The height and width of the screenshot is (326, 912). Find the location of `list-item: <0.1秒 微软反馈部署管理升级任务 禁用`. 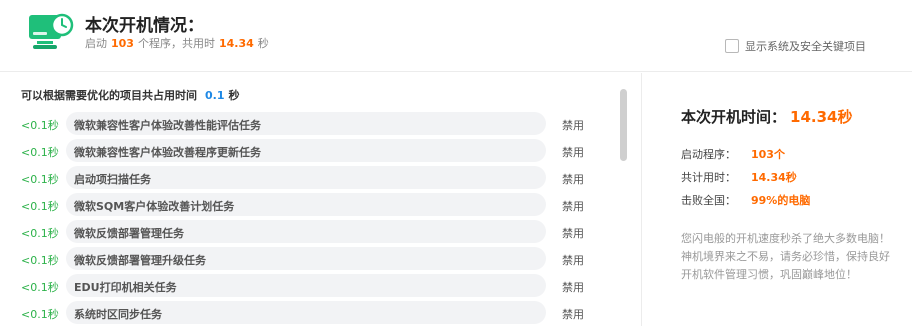

list-item: <0.1秒 微软反馈部署管理升级任务 禁用 is located at coordinates (306, 258).